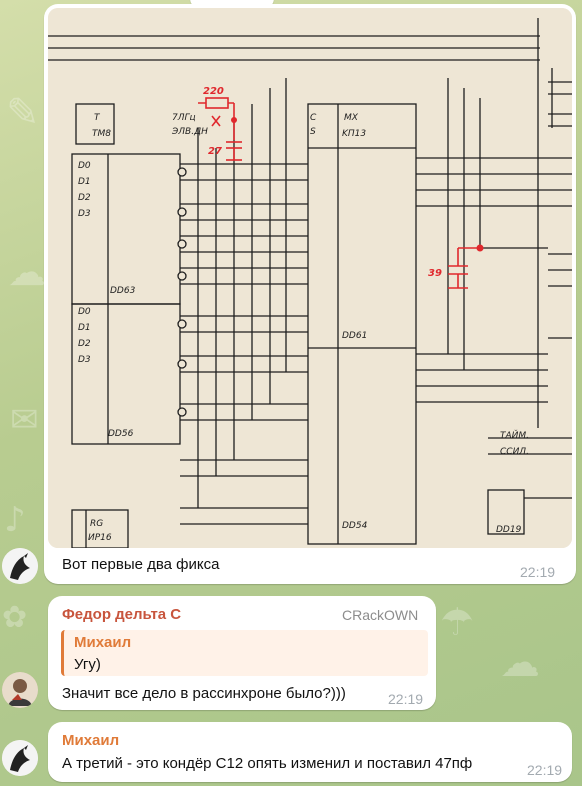  I want to click on sender-tag: CRackOWN, so click(380, 615).